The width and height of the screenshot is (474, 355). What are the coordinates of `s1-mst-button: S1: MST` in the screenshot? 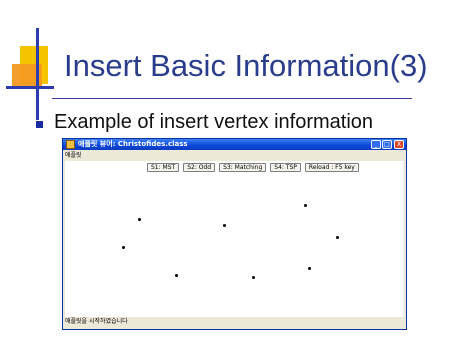 It's located at (163, 167).